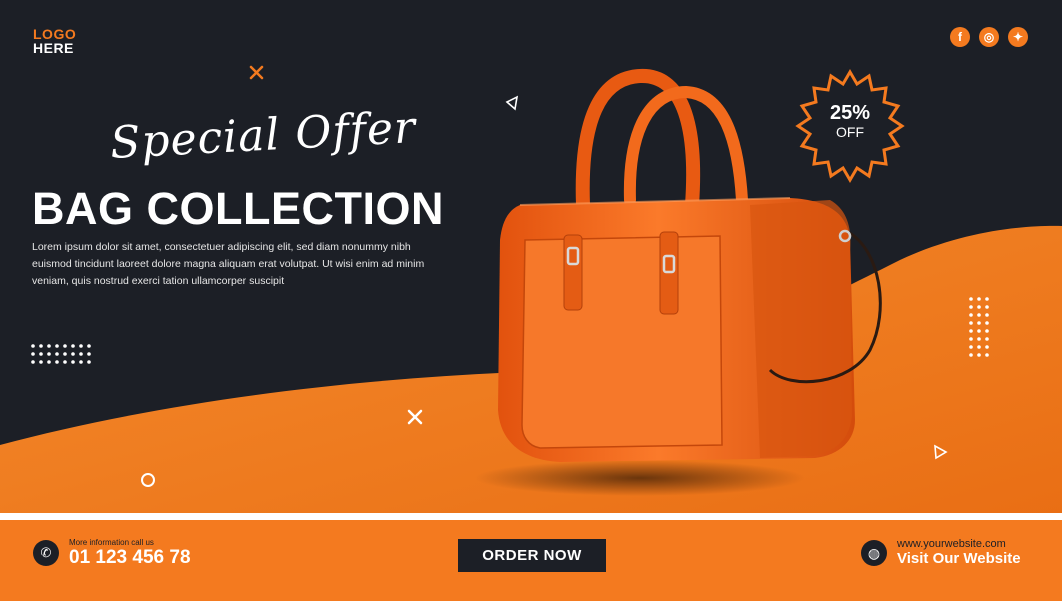 This screenshot has height=601, width=1062. What do you see at coordinates (874, 553) in the screenshot?
I see `globe-icon: ◍` at bounding box center [874, 553].